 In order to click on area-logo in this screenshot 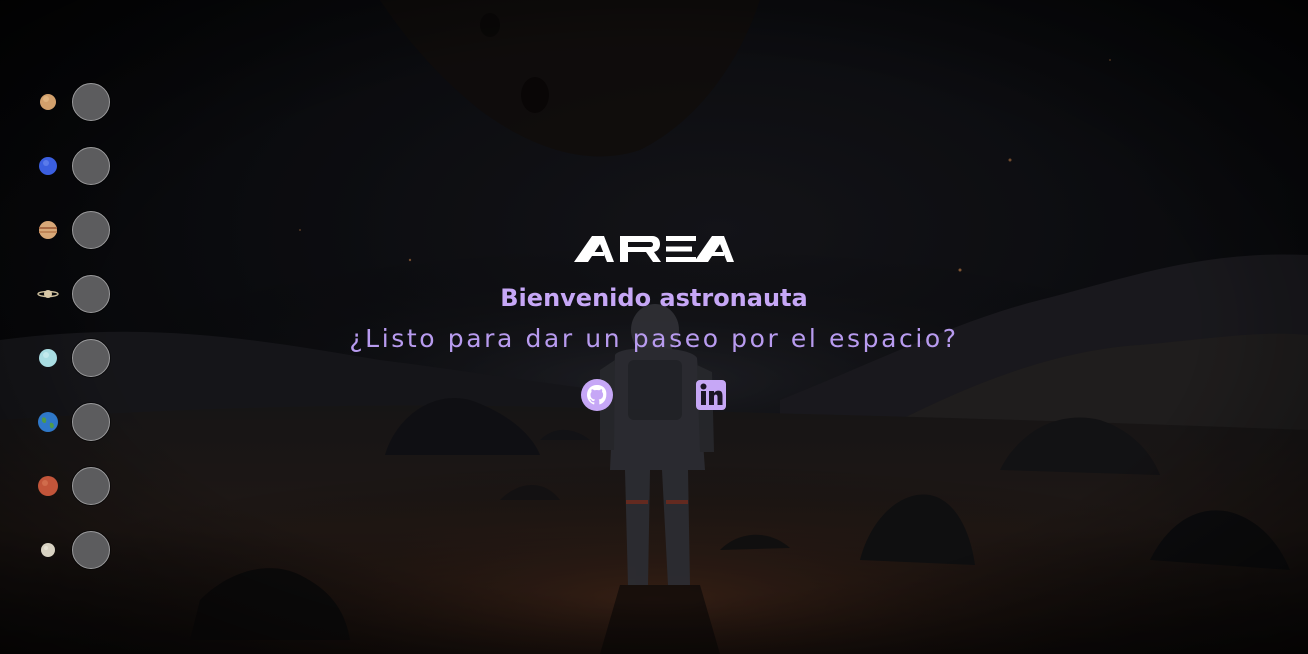, I will do `click(654, 249)`.